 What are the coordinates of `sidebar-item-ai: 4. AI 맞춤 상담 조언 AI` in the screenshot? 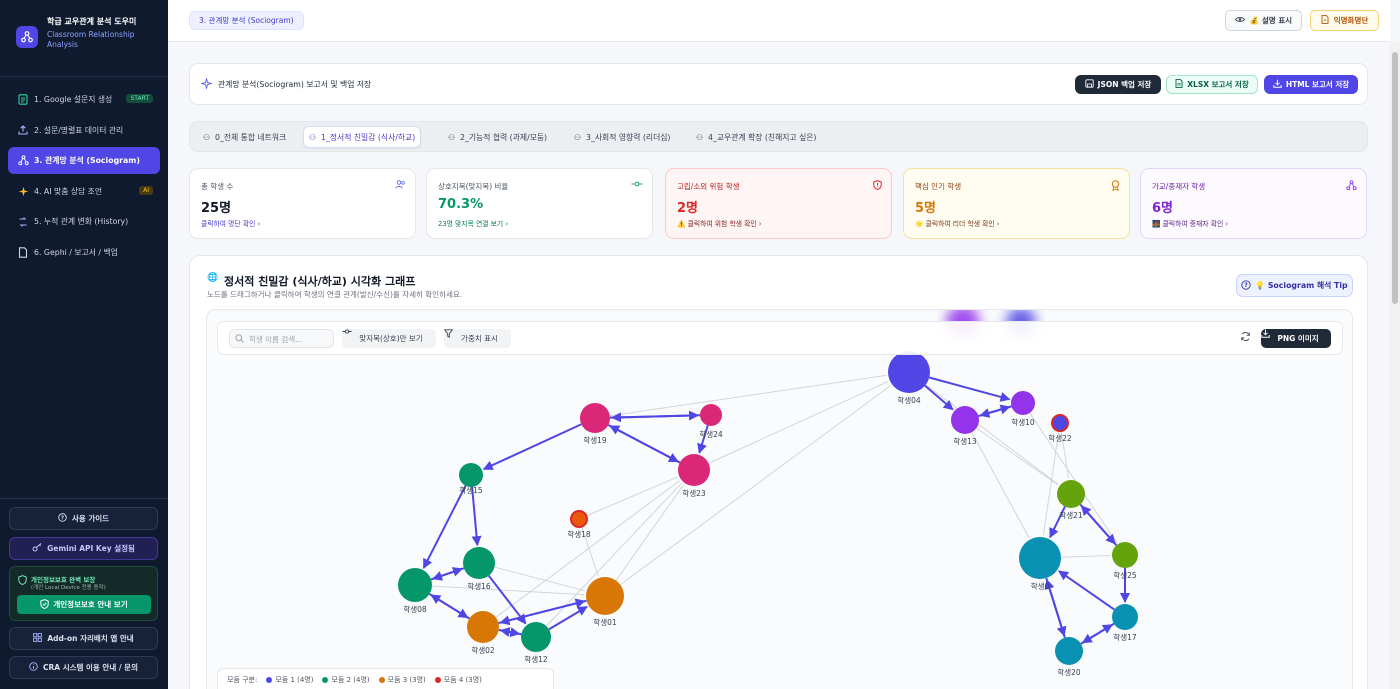 It's located at (84, 191).